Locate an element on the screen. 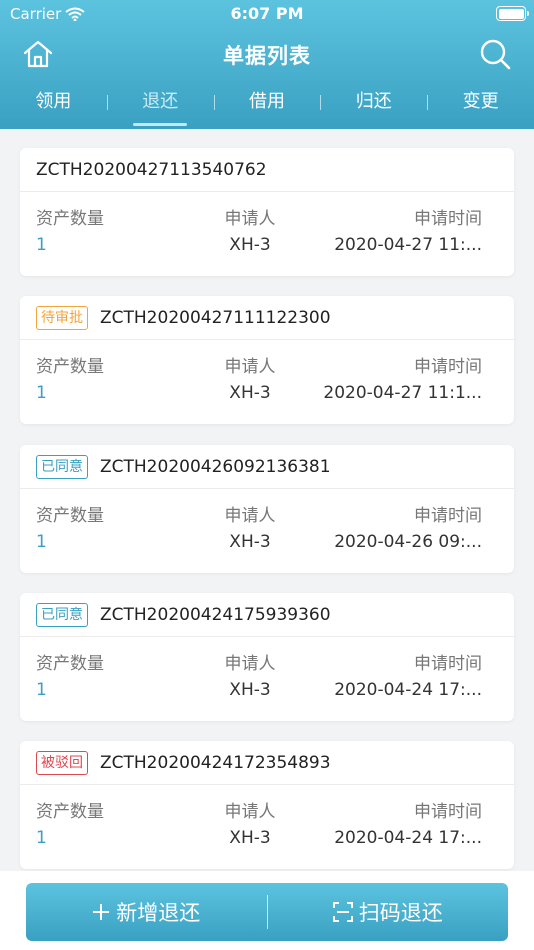 Image resolution: width=534 pixels, height=950 pixels. clock: 6:07 PM is located at coordinates (267, 13).